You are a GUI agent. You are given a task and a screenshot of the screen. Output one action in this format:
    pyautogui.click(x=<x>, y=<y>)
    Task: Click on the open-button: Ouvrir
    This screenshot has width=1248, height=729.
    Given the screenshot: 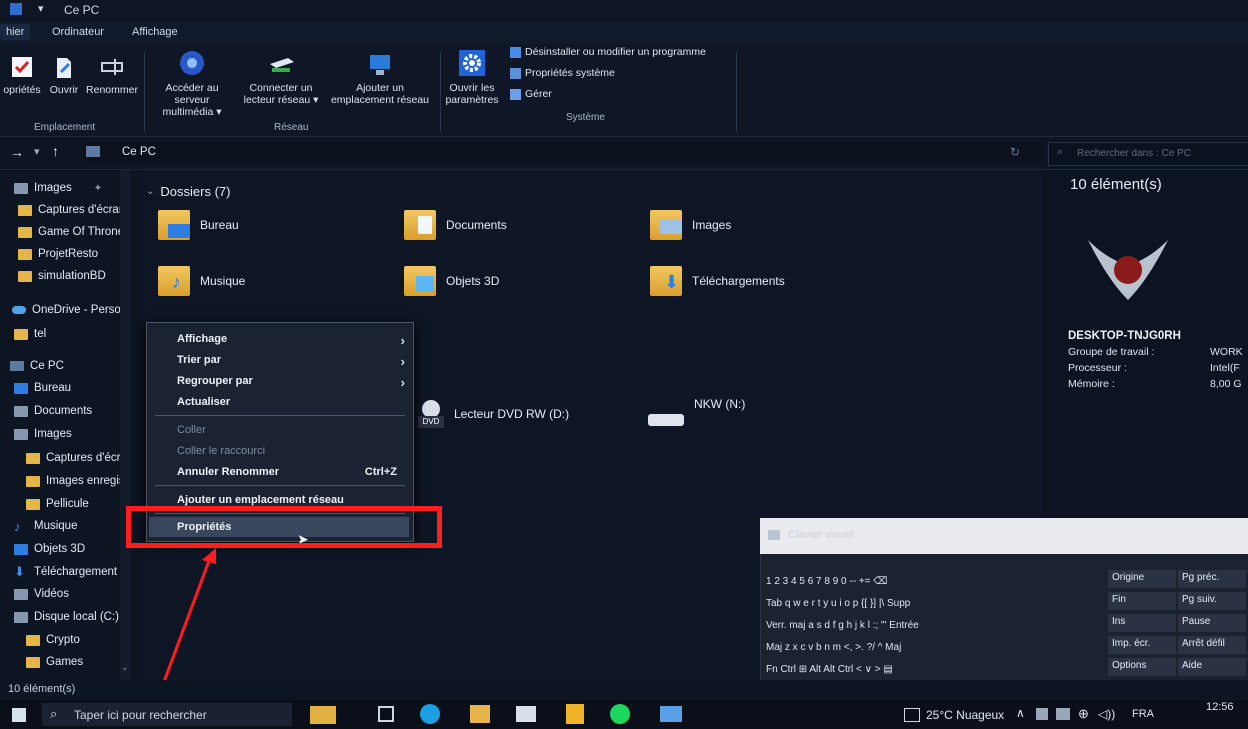 What is the action you would take?
    pyautogui.click(x=64, y=75)
    